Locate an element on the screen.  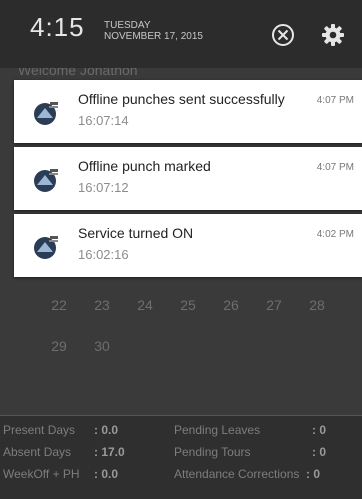
notification-subtitle: 16:07:12 is located at coordinates (103, 187).